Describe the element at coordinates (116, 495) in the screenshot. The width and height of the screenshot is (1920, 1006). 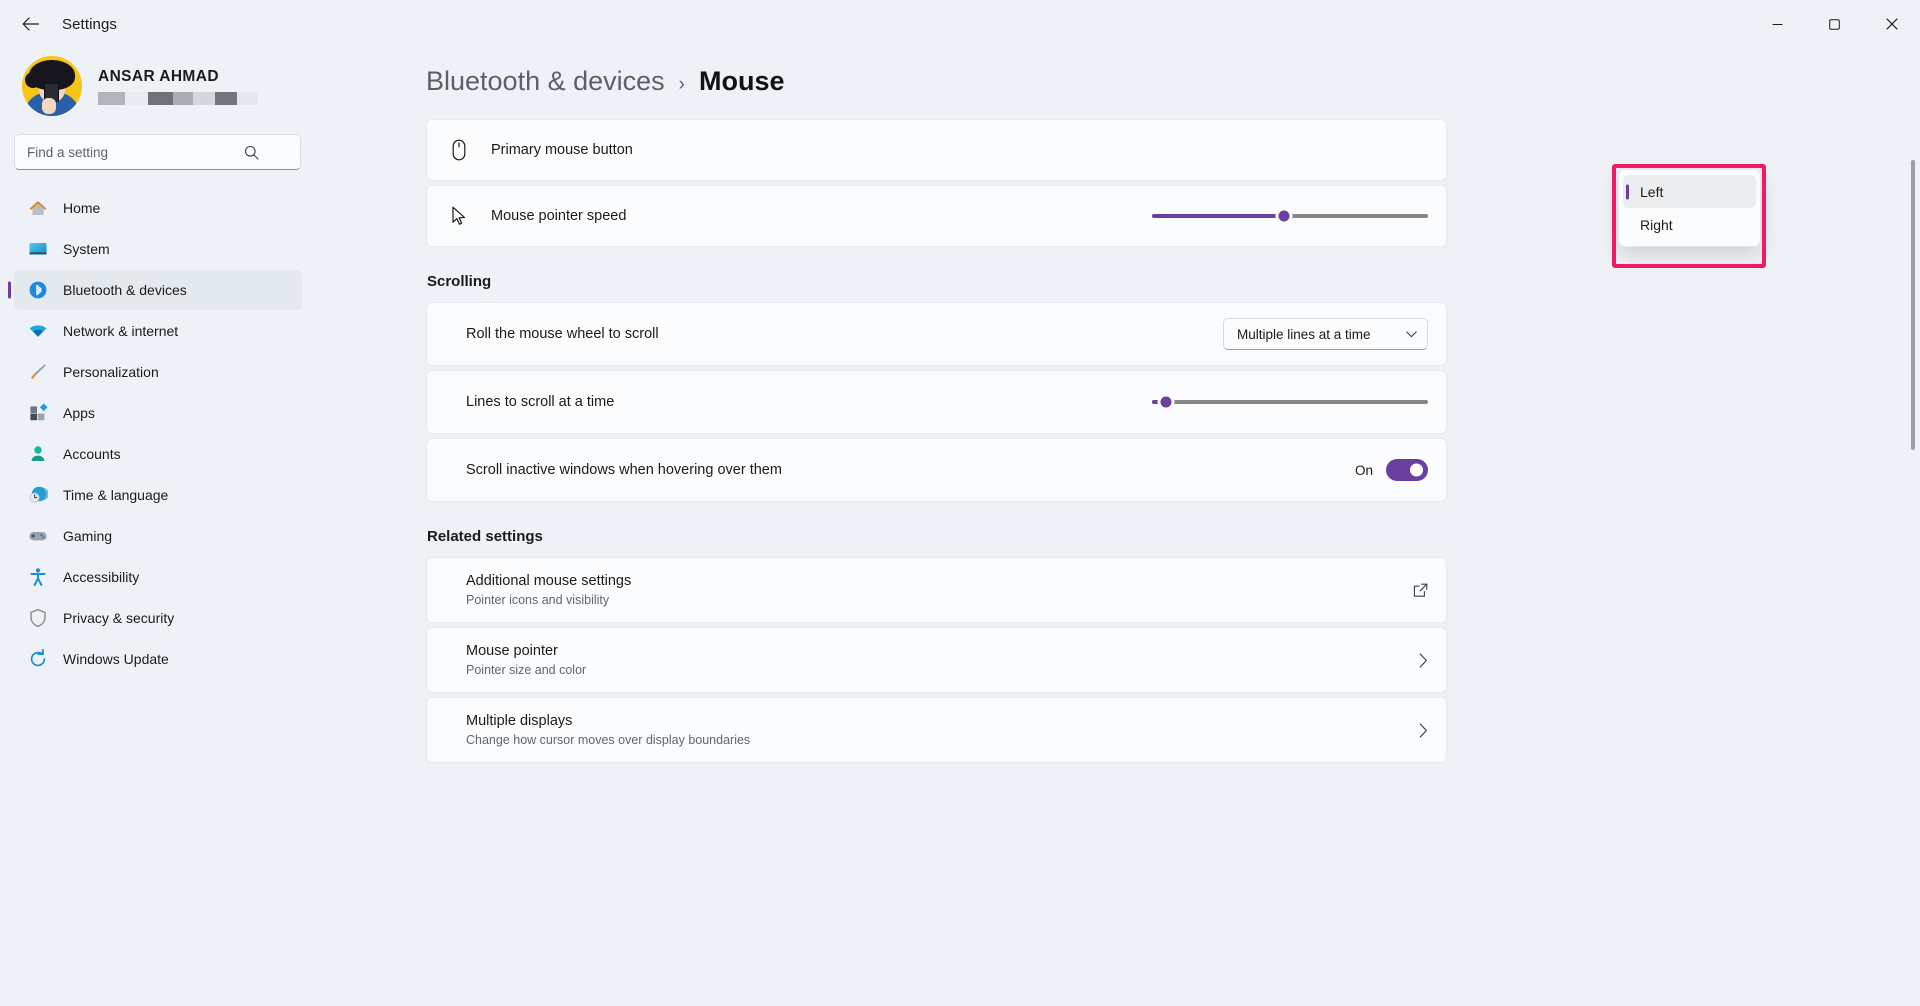
I see `sidebar-item-label: Time & language` at that location.